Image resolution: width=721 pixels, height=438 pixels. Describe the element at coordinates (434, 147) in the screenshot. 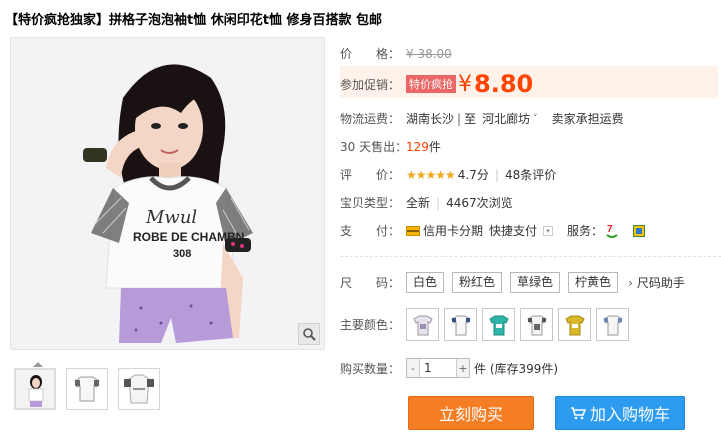

I see `sales-unit: 件` at that location.